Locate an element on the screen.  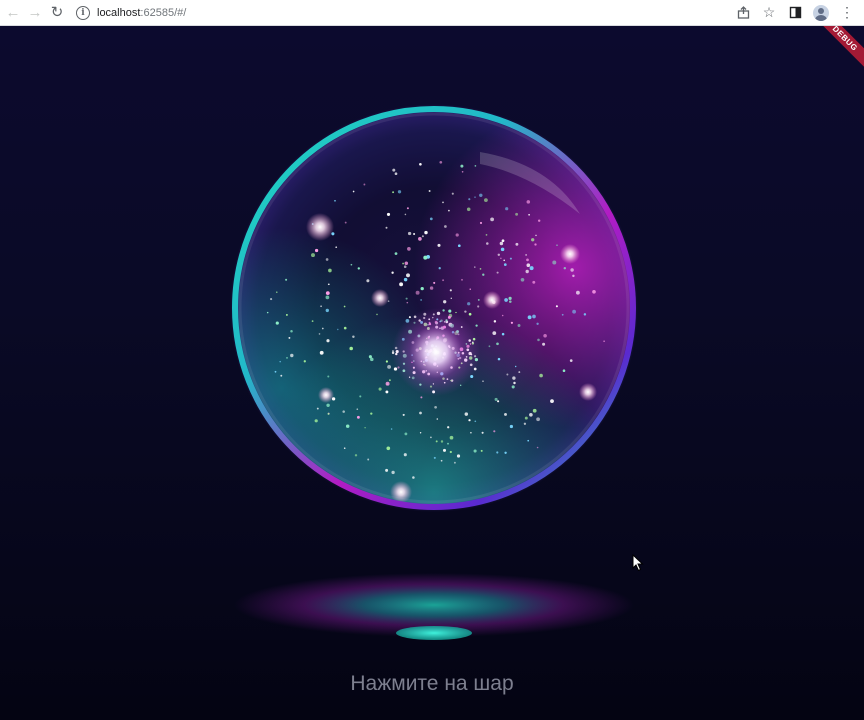
back-button: ← is located at coordinates (13, 13).